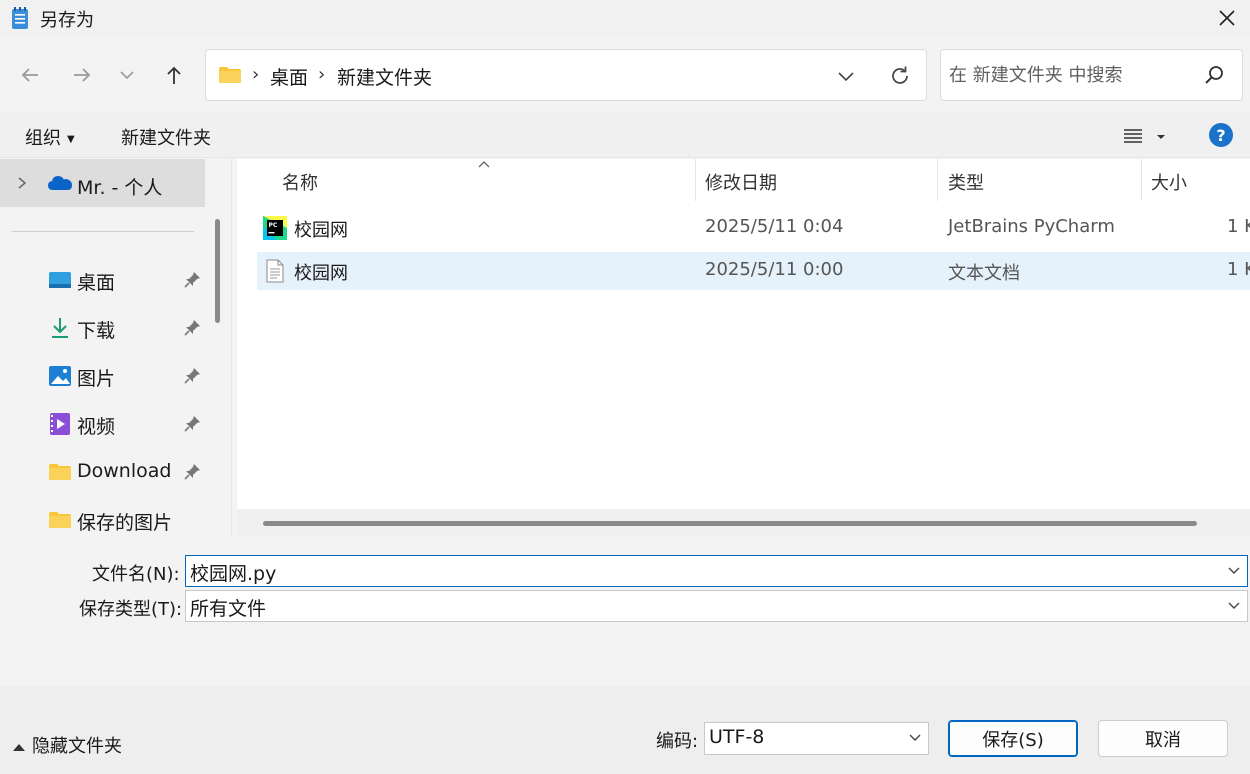 This screenshot has width=1250, height=774. What do you see at coordinates (217, 271) in the screenshot?
I see `sidebar-scrollbar` at bounding box center [217, 271].